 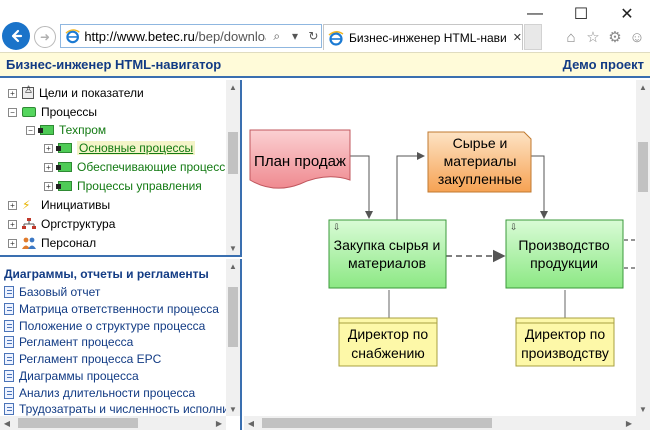 What do you see at coordinates (59, 205) in the screenshot?
I see `tree-item-initiatives: + ⚡ Инициативы` at bounding box center [59, 205].